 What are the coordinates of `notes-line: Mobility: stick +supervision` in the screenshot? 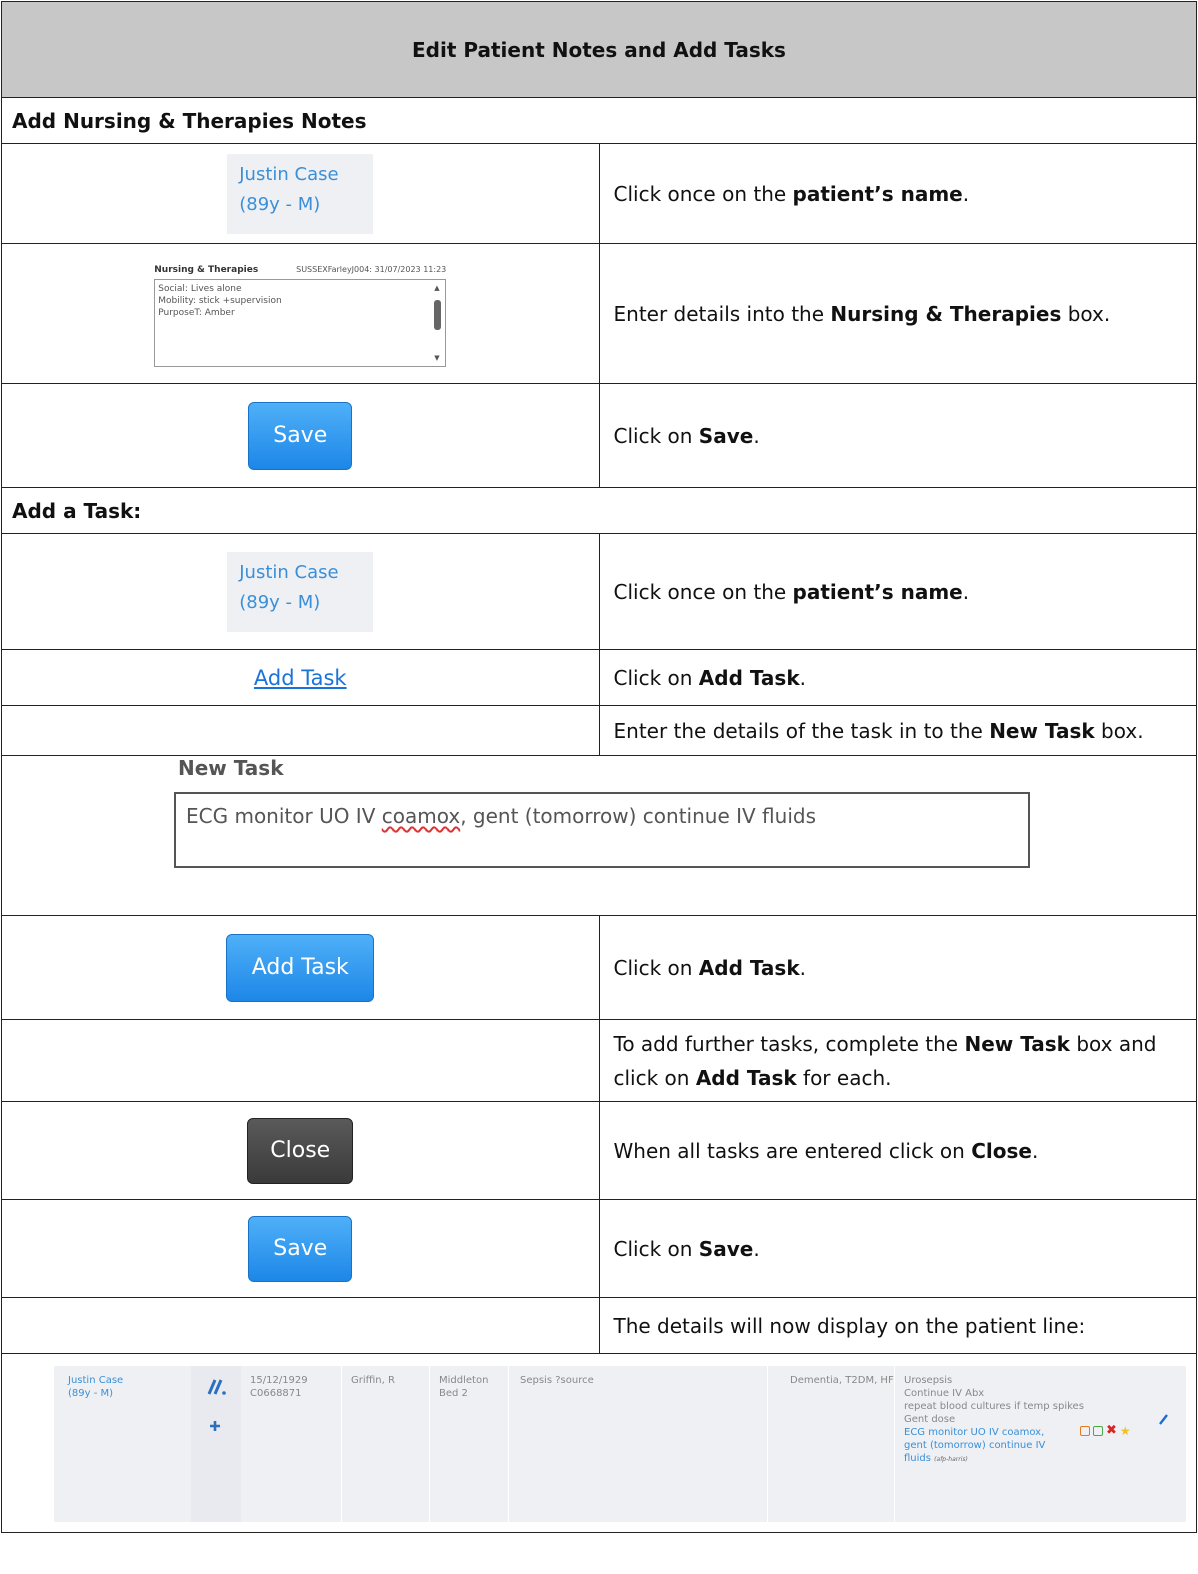 It's located at (220, 300).